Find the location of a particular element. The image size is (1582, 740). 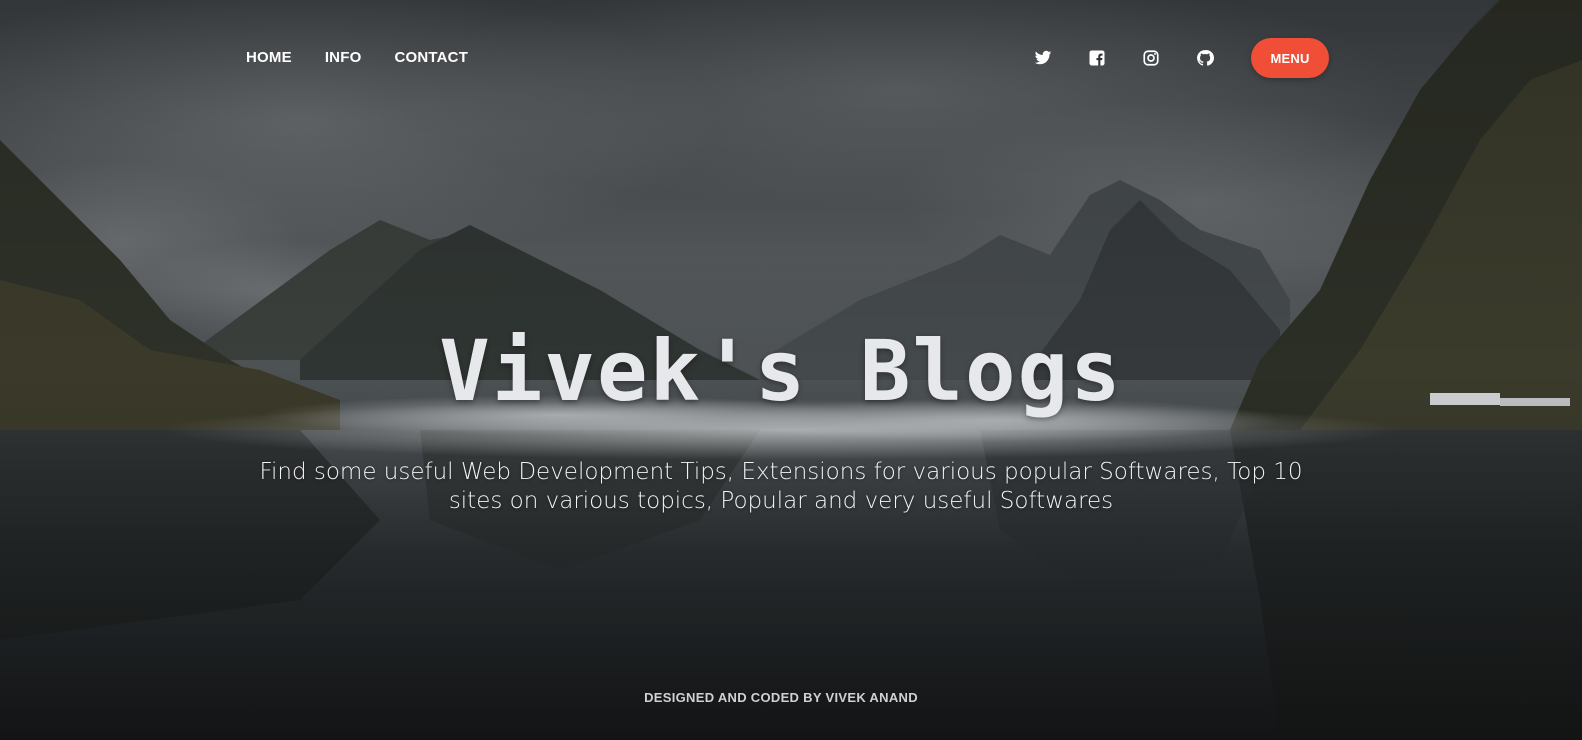

facebook-icon is located at coordinates (1097, 58).